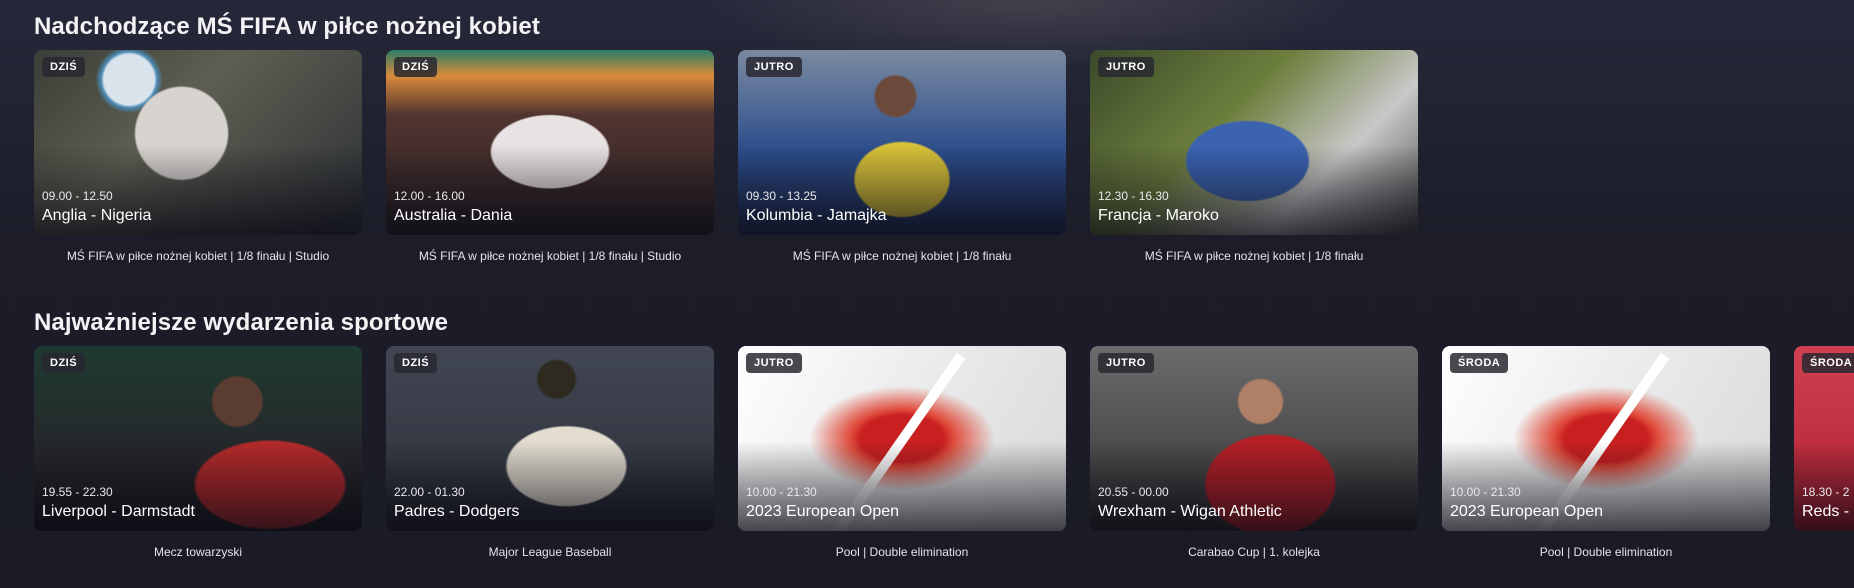 This screenshot has height=588, width=1854. I want to click on event-title: Francja - Maroko, so click(1158, 215).